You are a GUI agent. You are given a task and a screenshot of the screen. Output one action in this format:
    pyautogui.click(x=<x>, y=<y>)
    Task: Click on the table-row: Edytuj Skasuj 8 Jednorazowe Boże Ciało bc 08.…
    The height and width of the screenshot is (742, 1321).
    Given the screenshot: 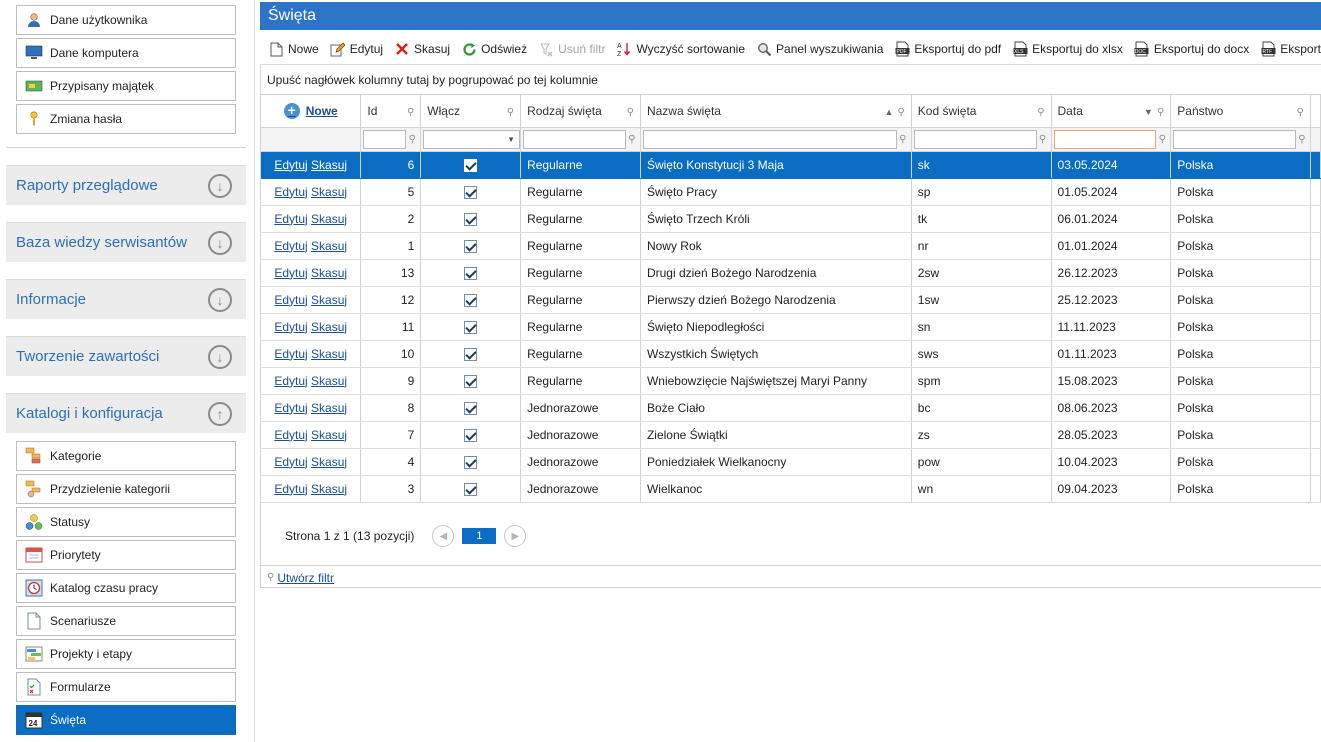 What is the action you would take?
    pyautogui.click(x=791, y=408)
    